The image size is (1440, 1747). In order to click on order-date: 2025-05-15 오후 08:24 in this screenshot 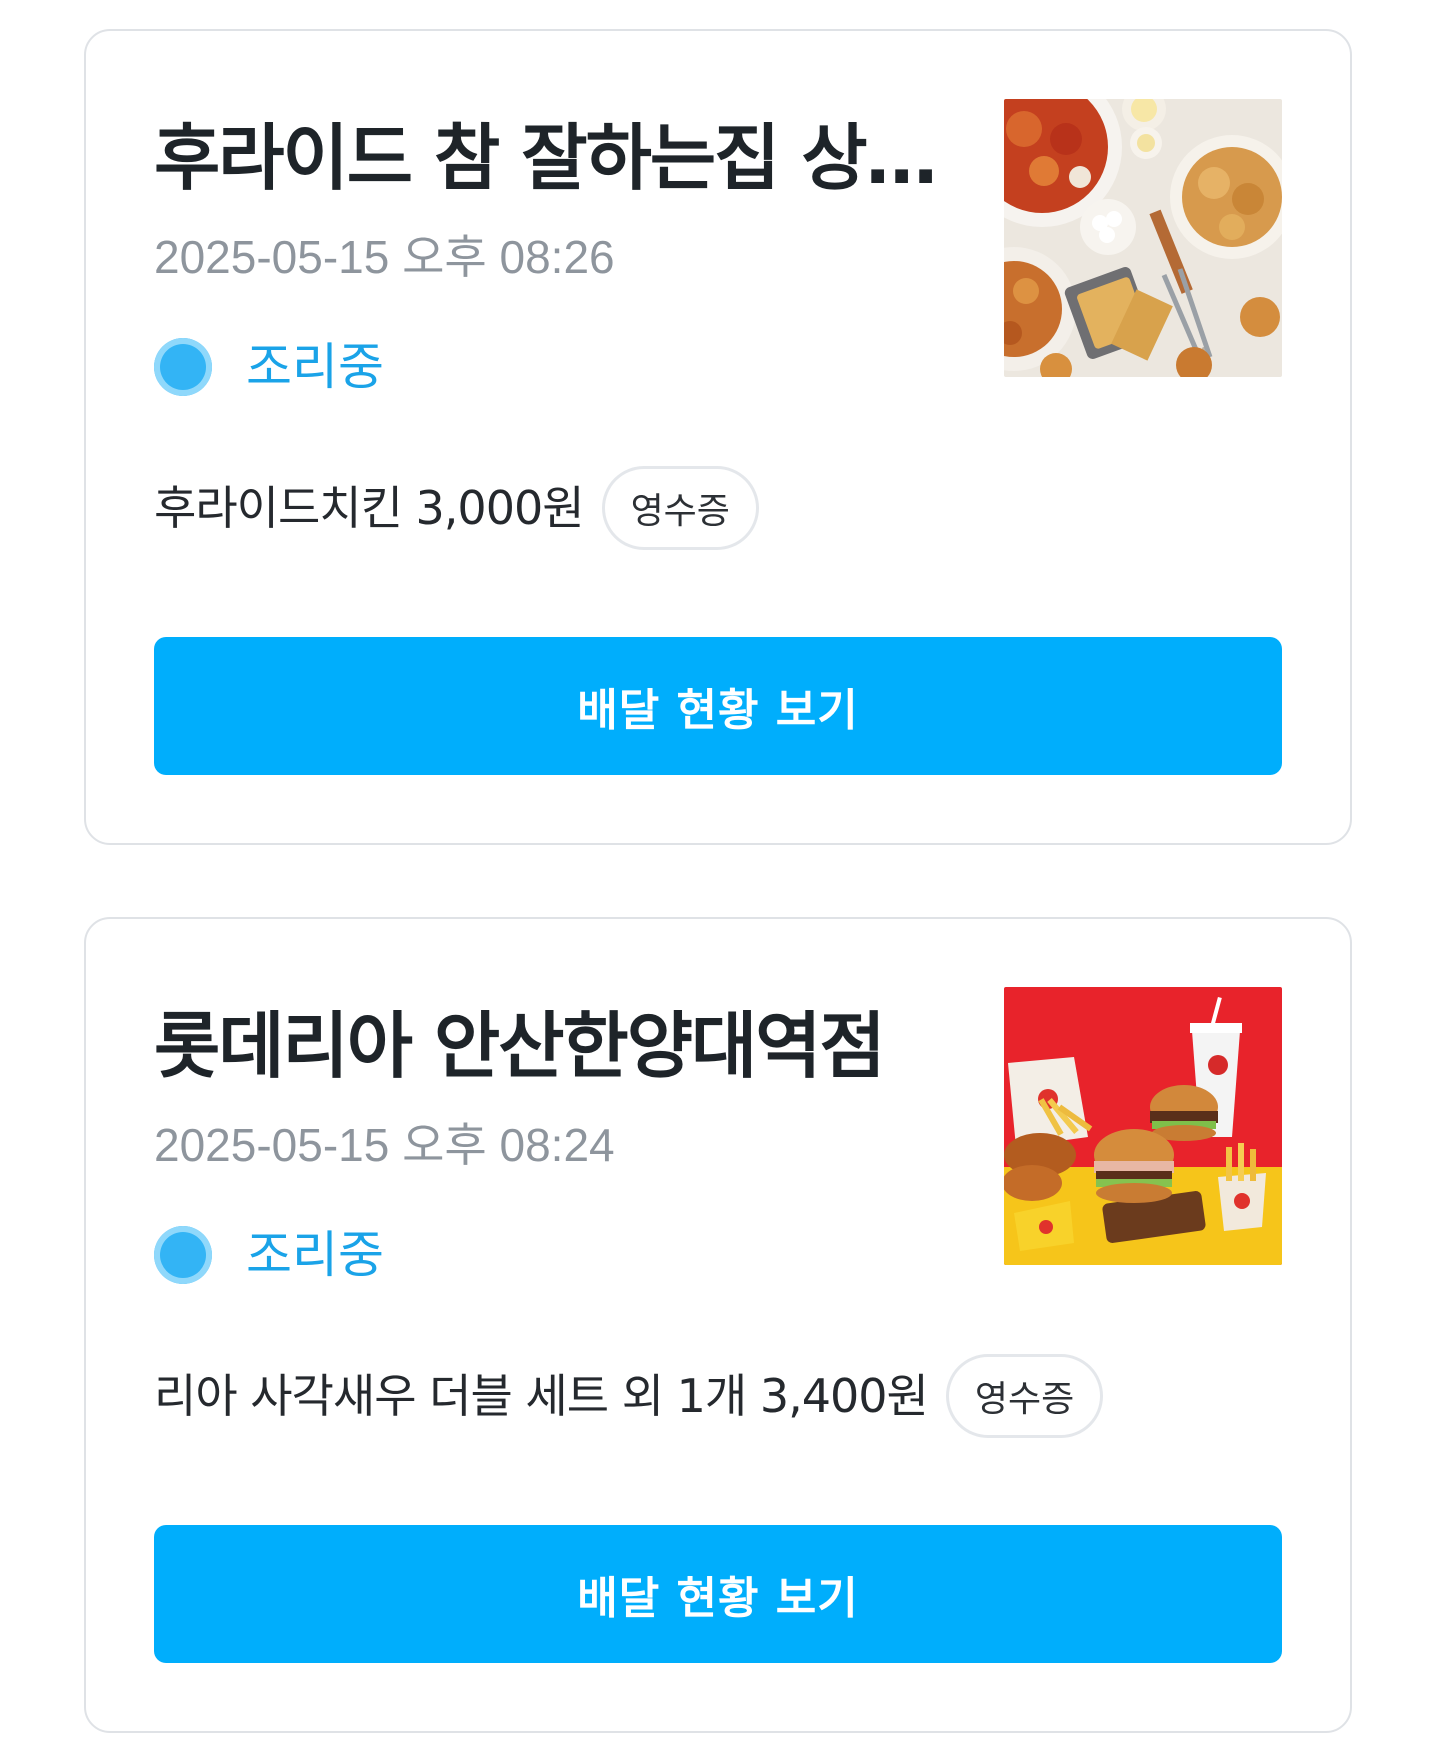, I will do `click(384, 1145)`.